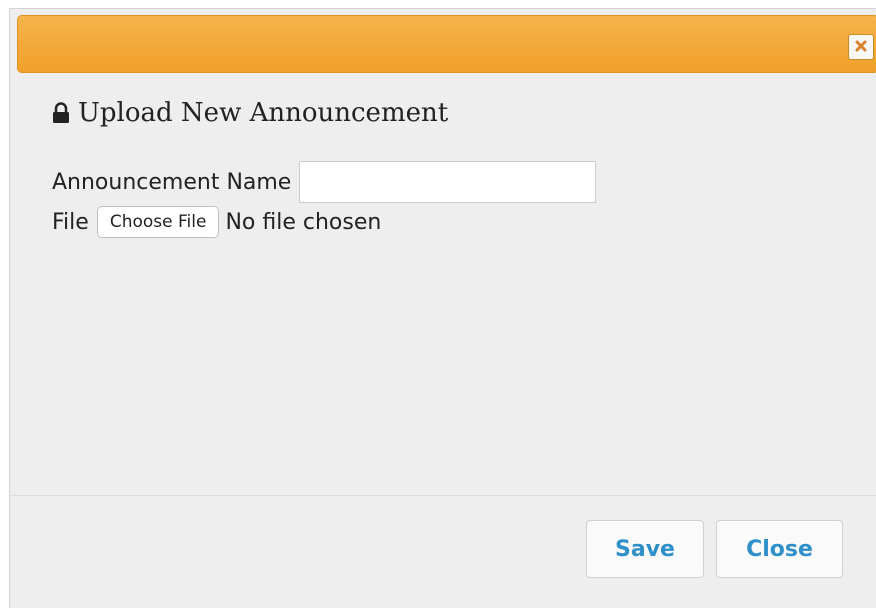 This screenshot has height=608, width=876. What do you see at coordinates (263, 113) in the screenshot?
I see `dialog-title: Upload New Announcement` at bounding box center [263, 113].